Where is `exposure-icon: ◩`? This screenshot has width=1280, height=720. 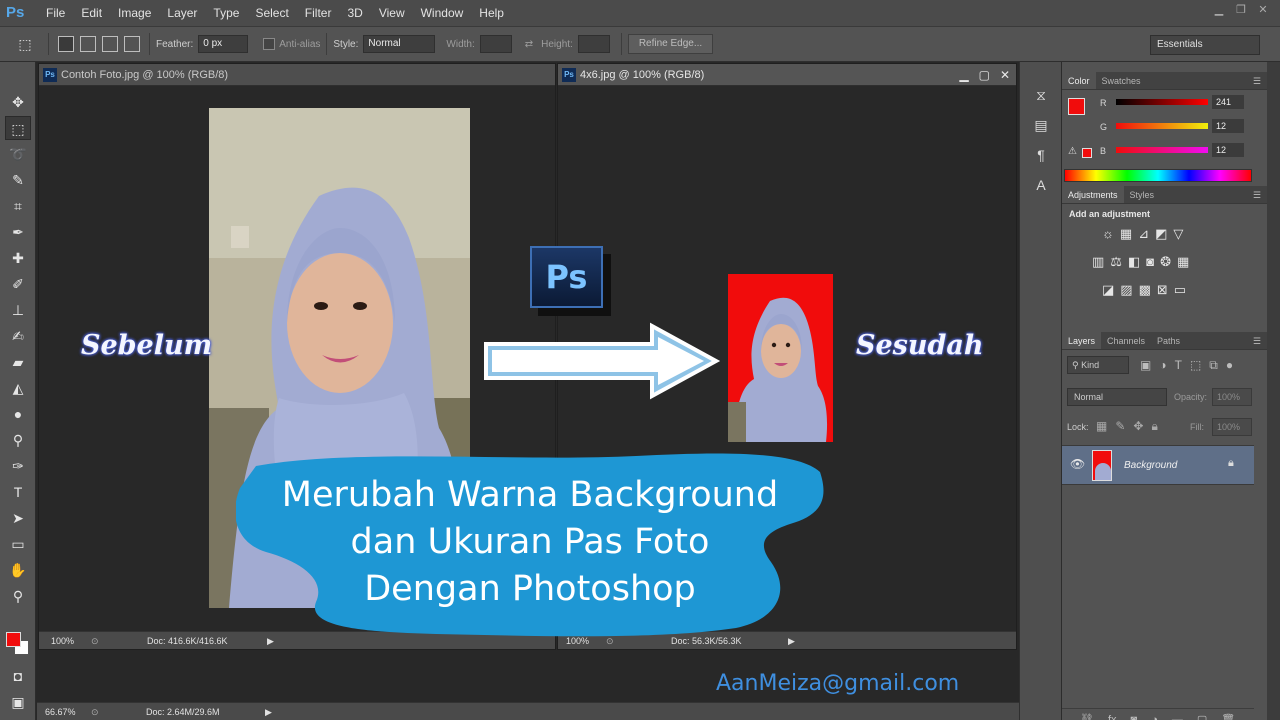
exposure-icon: ◩ is located at coordinates (1161, 234).